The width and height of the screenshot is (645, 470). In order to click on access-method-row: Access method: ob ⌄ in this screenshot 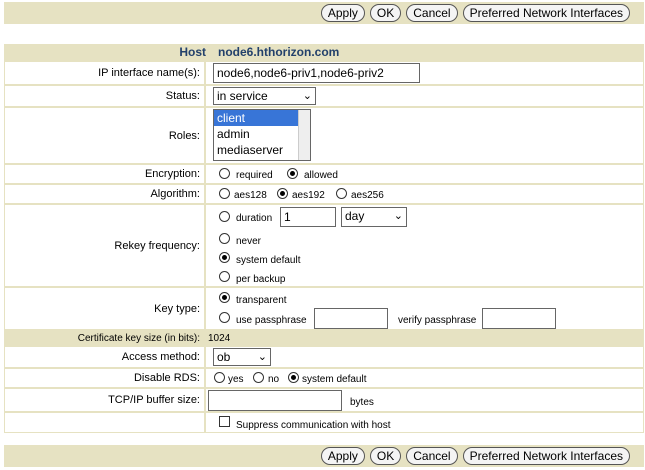, I will do `click(324, 357)`.